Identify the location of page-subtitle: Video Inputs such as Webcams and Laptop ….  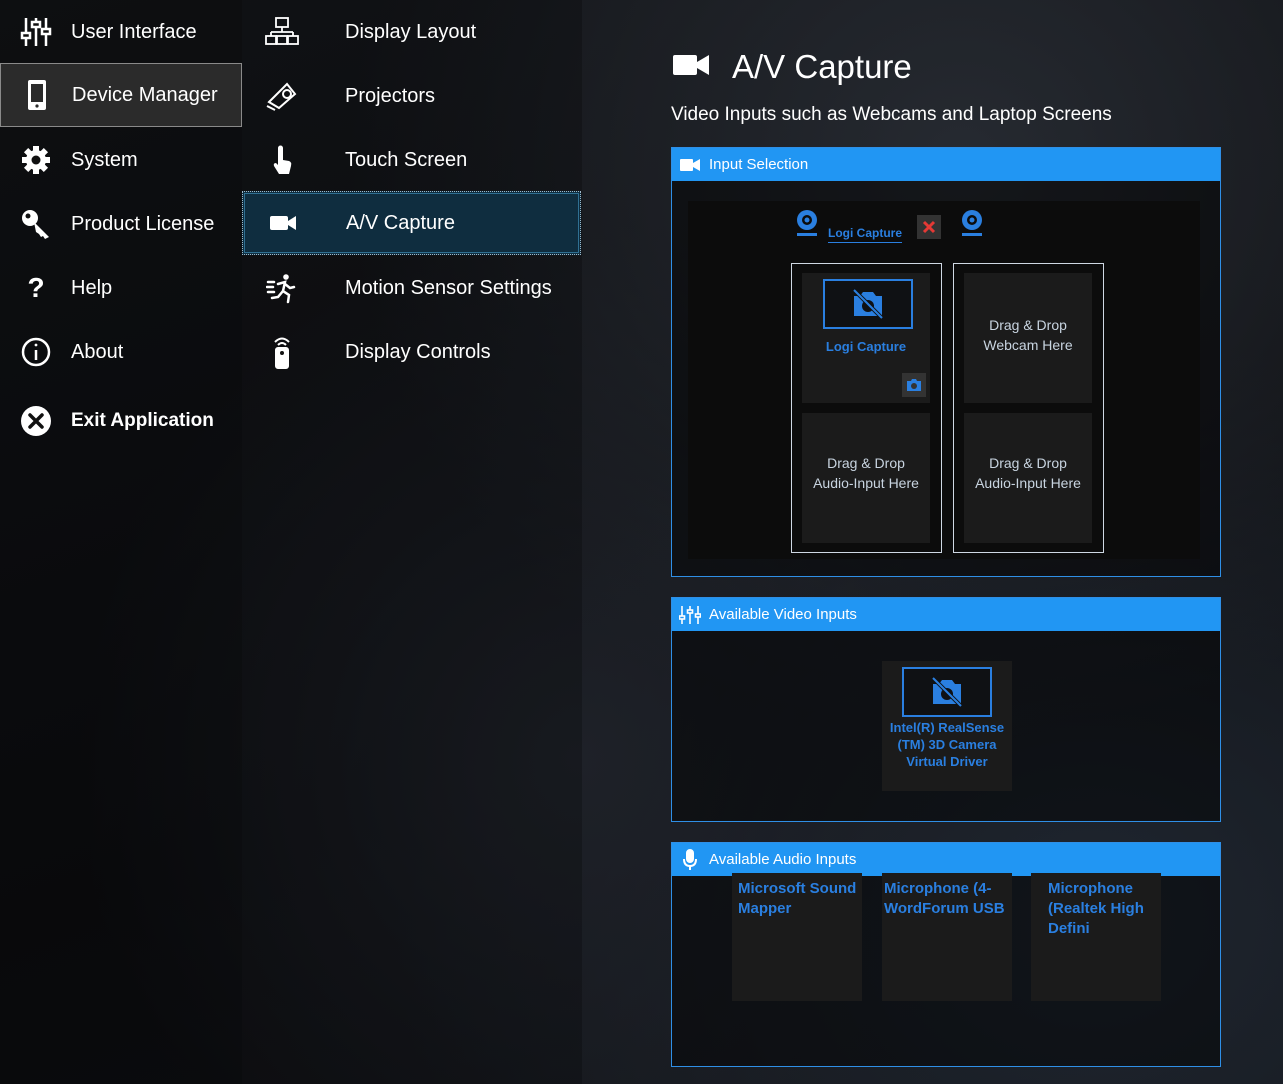
(891, 114).